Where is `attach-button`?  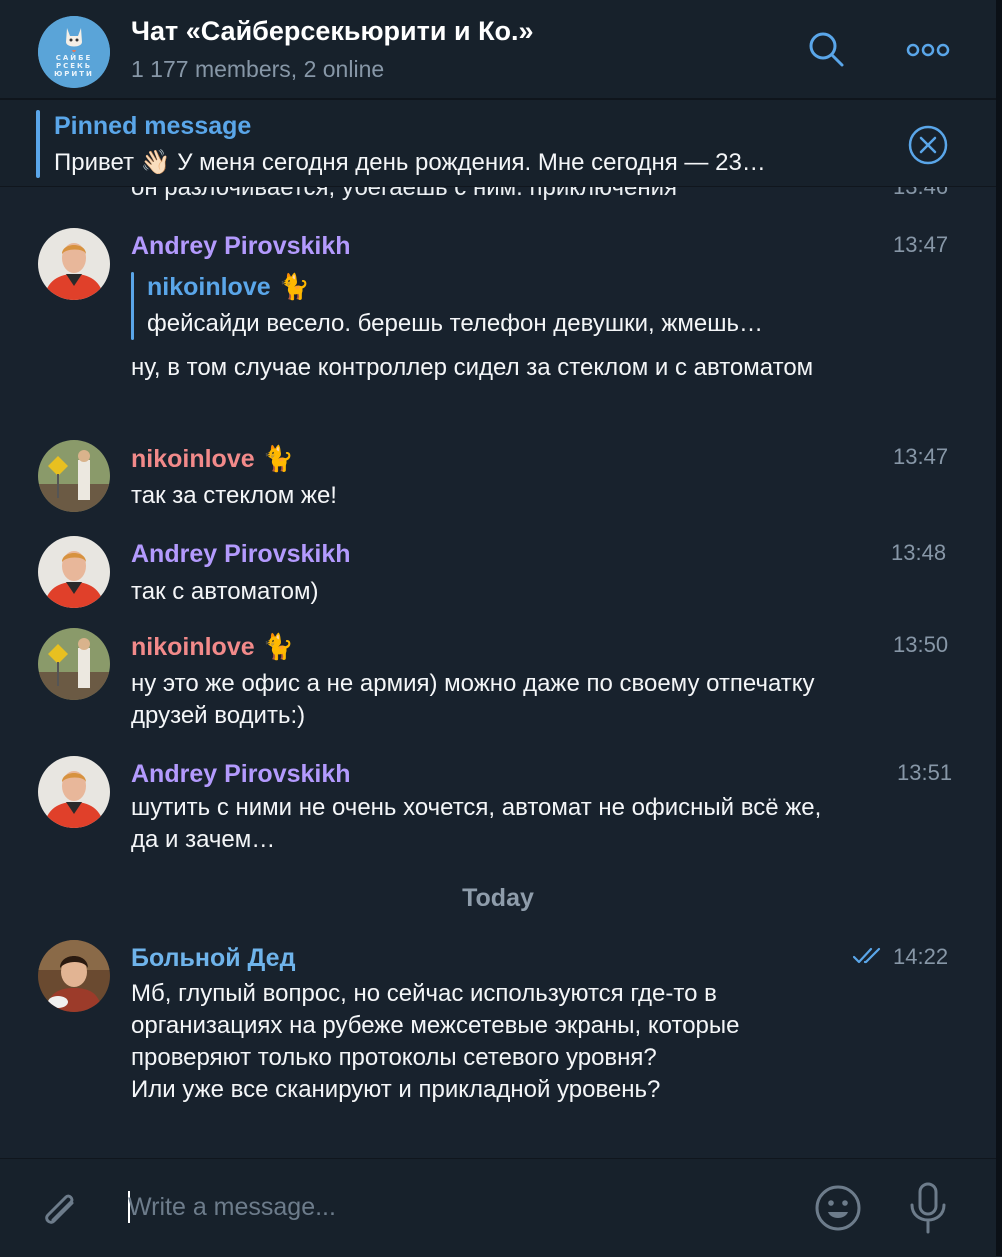
attach-button is located at coordinates (60, 1211).